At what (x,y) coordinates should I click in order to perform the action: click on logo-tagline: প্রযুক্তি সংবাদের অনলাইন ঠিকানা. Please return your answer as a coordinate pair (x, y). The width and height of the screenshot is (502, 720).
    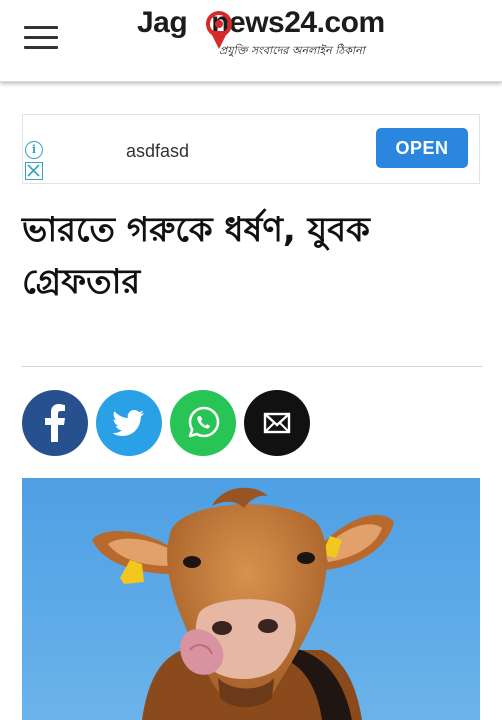
    Looking at the image, I should click on (292, 50).